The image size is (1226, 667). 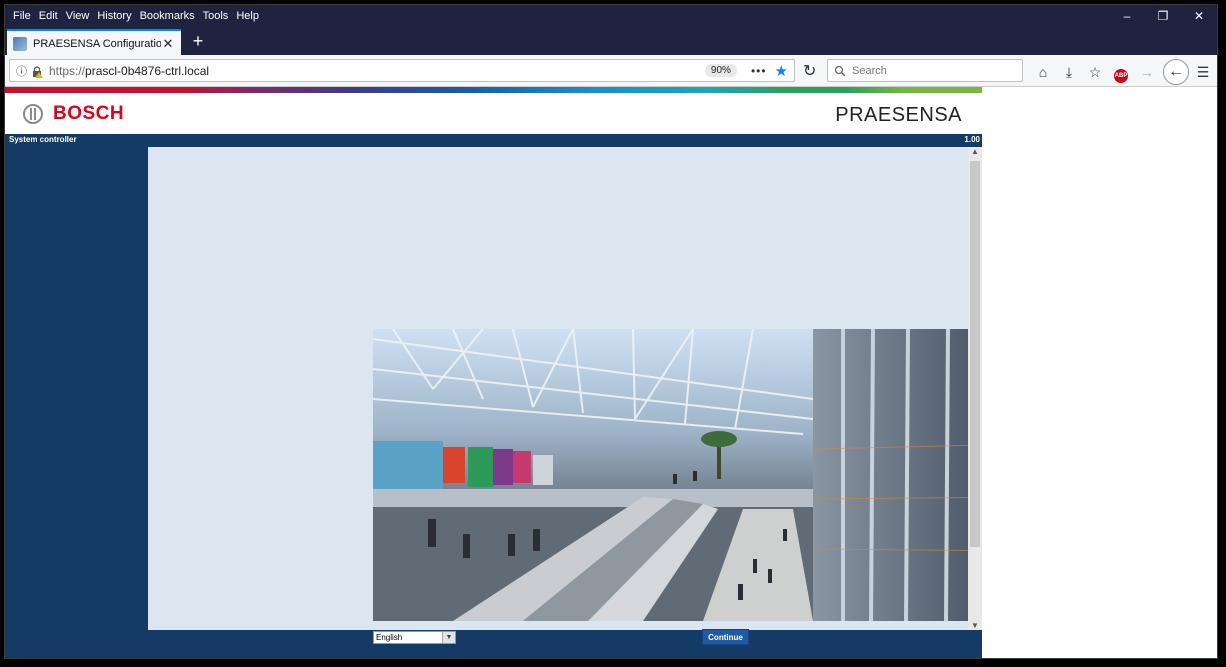 I want to click on search-input: Search, so click(x=925, y=70).